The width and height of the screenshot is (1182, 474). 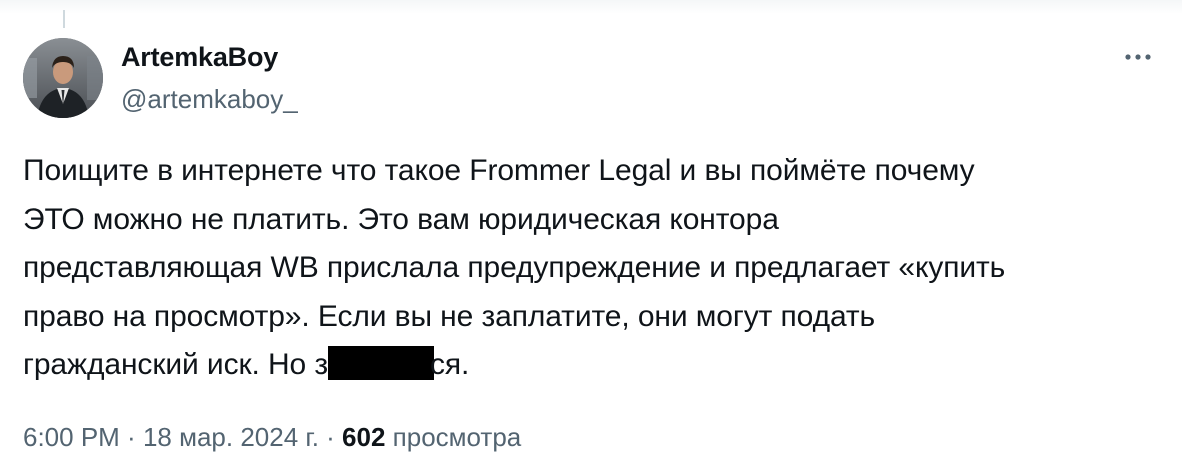 What do you see at coordinates (593, 365) in the screenshot?
I see `tweet-line-5: гражданский иск. Но з ся.` at bounding box center [593, 365].